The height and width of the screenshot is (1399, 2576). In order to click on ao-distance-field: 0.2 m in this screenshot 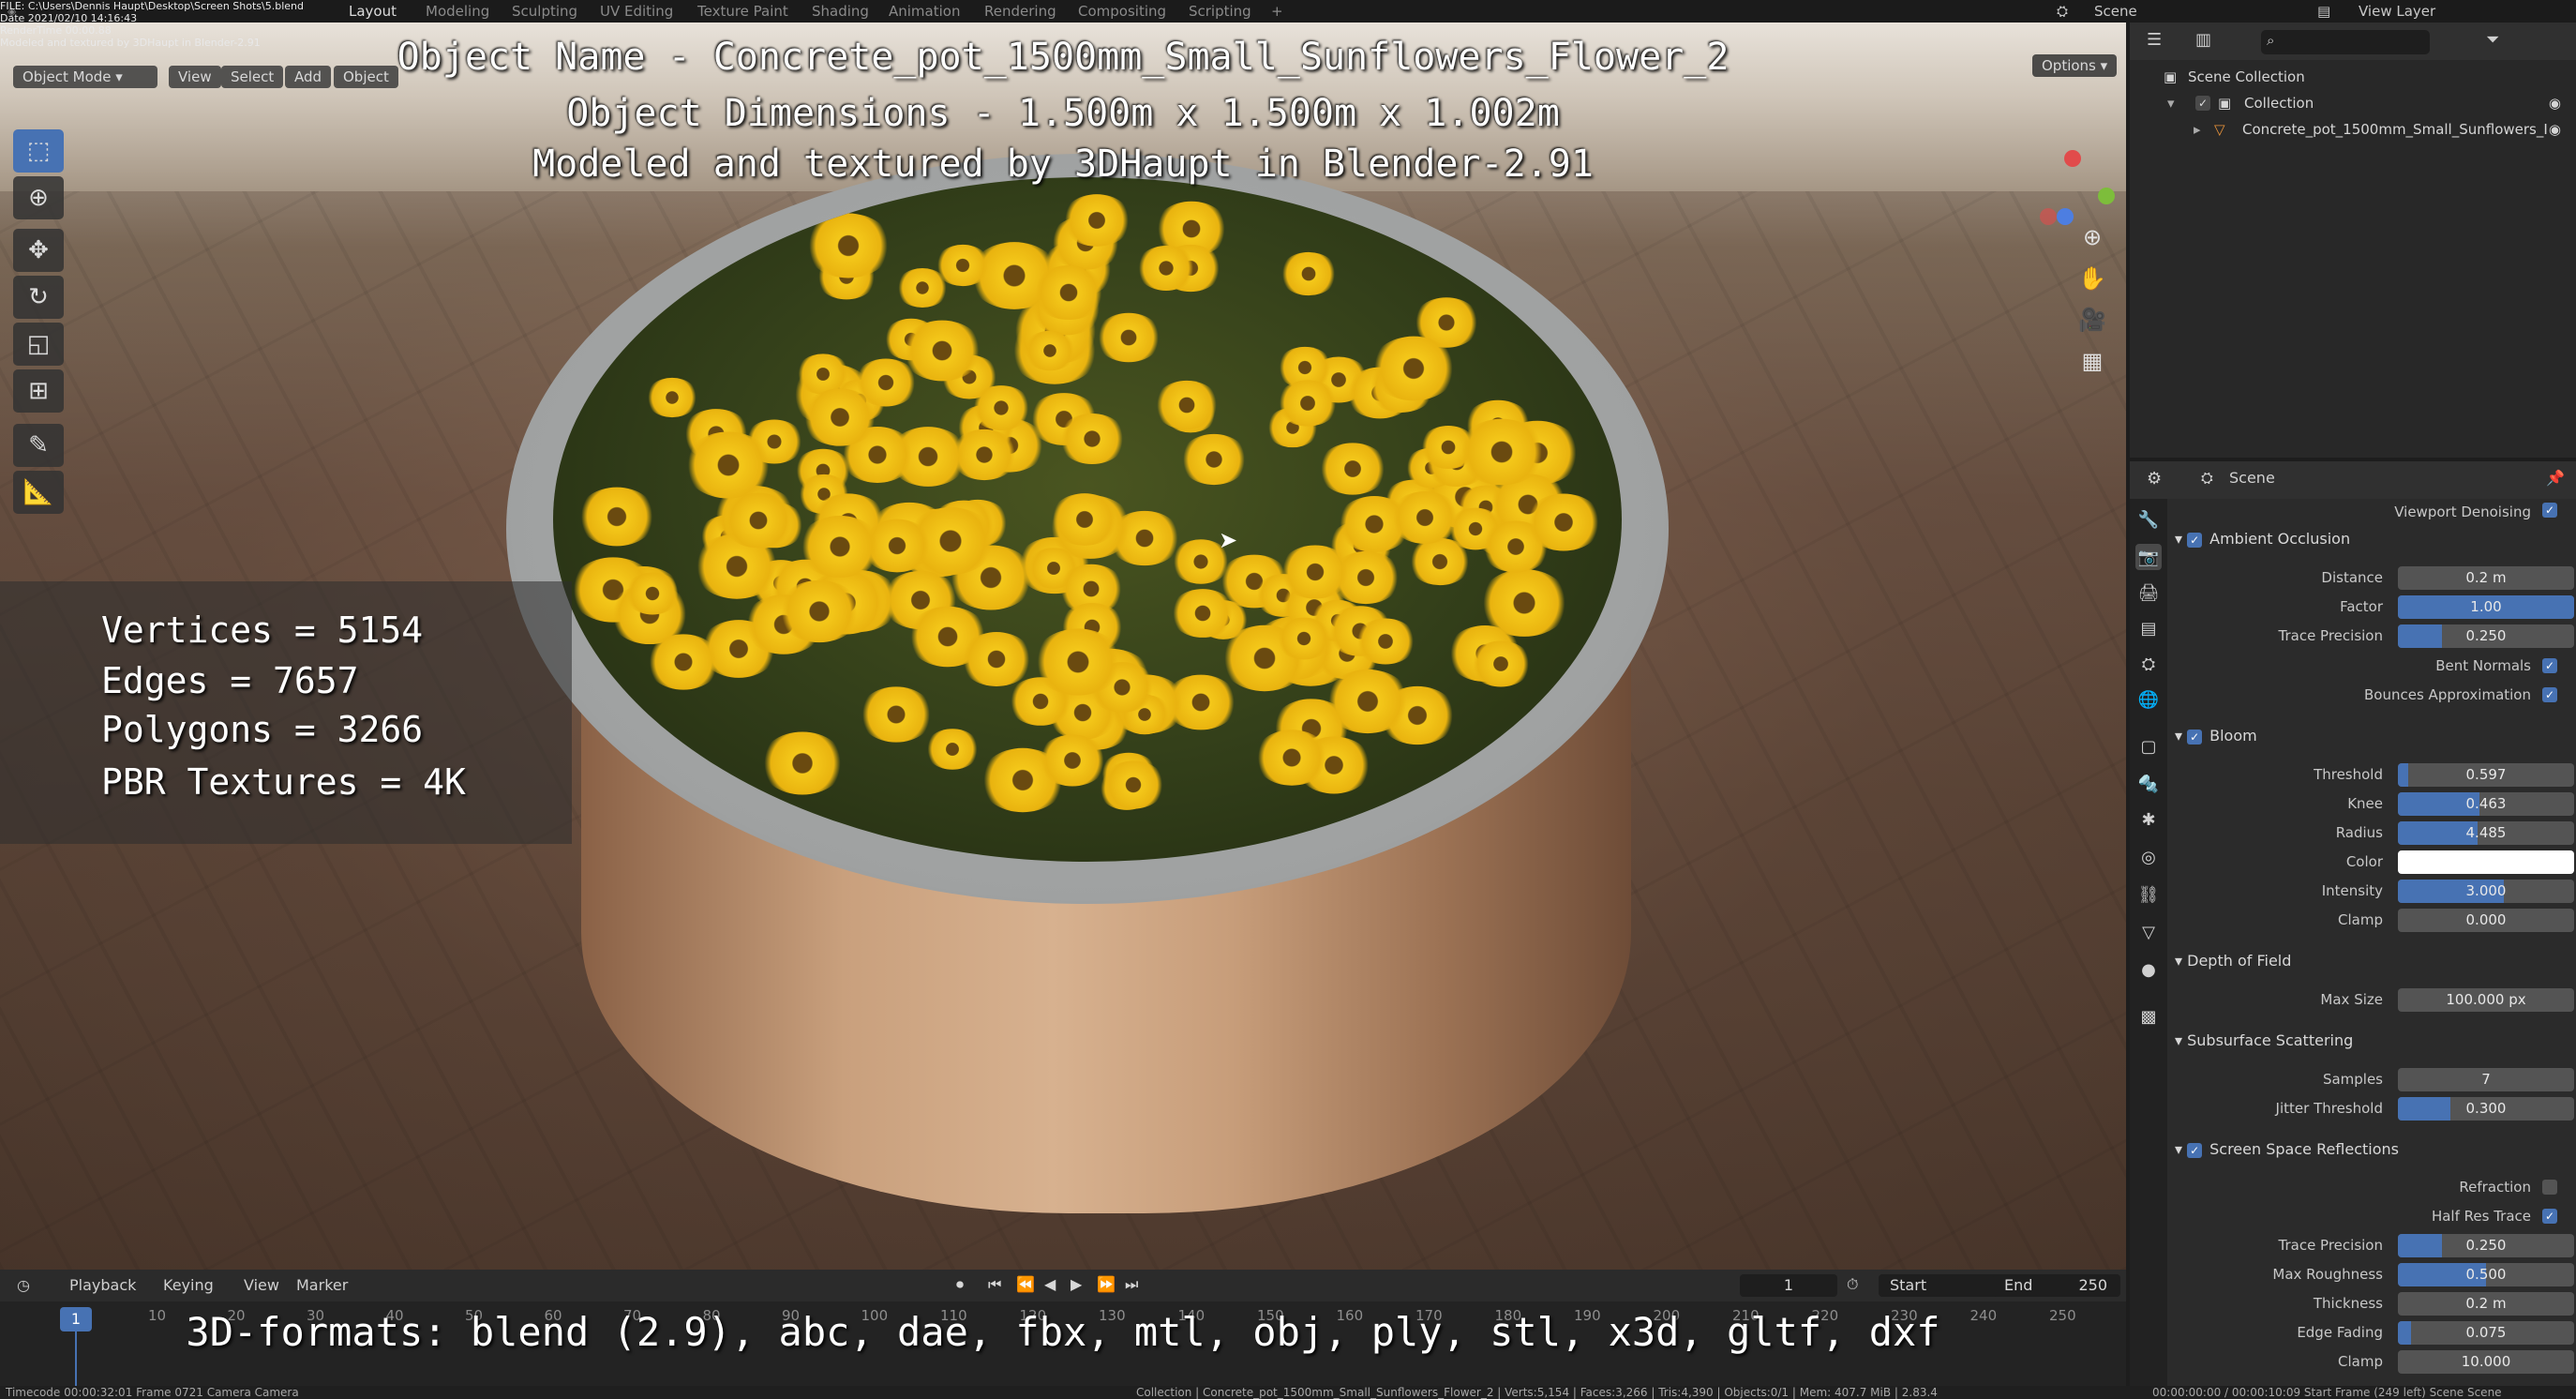, I will do `click(2486, 578)`.